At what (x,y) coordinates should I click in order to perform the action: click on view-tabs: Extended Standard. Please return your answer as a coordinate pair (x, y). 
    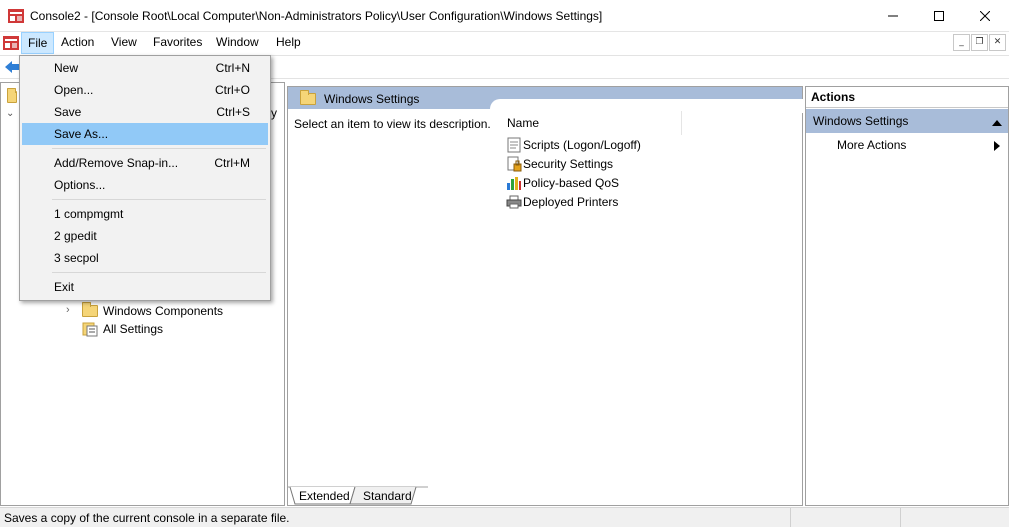
    Looking at the image, I should click on (545, 496).